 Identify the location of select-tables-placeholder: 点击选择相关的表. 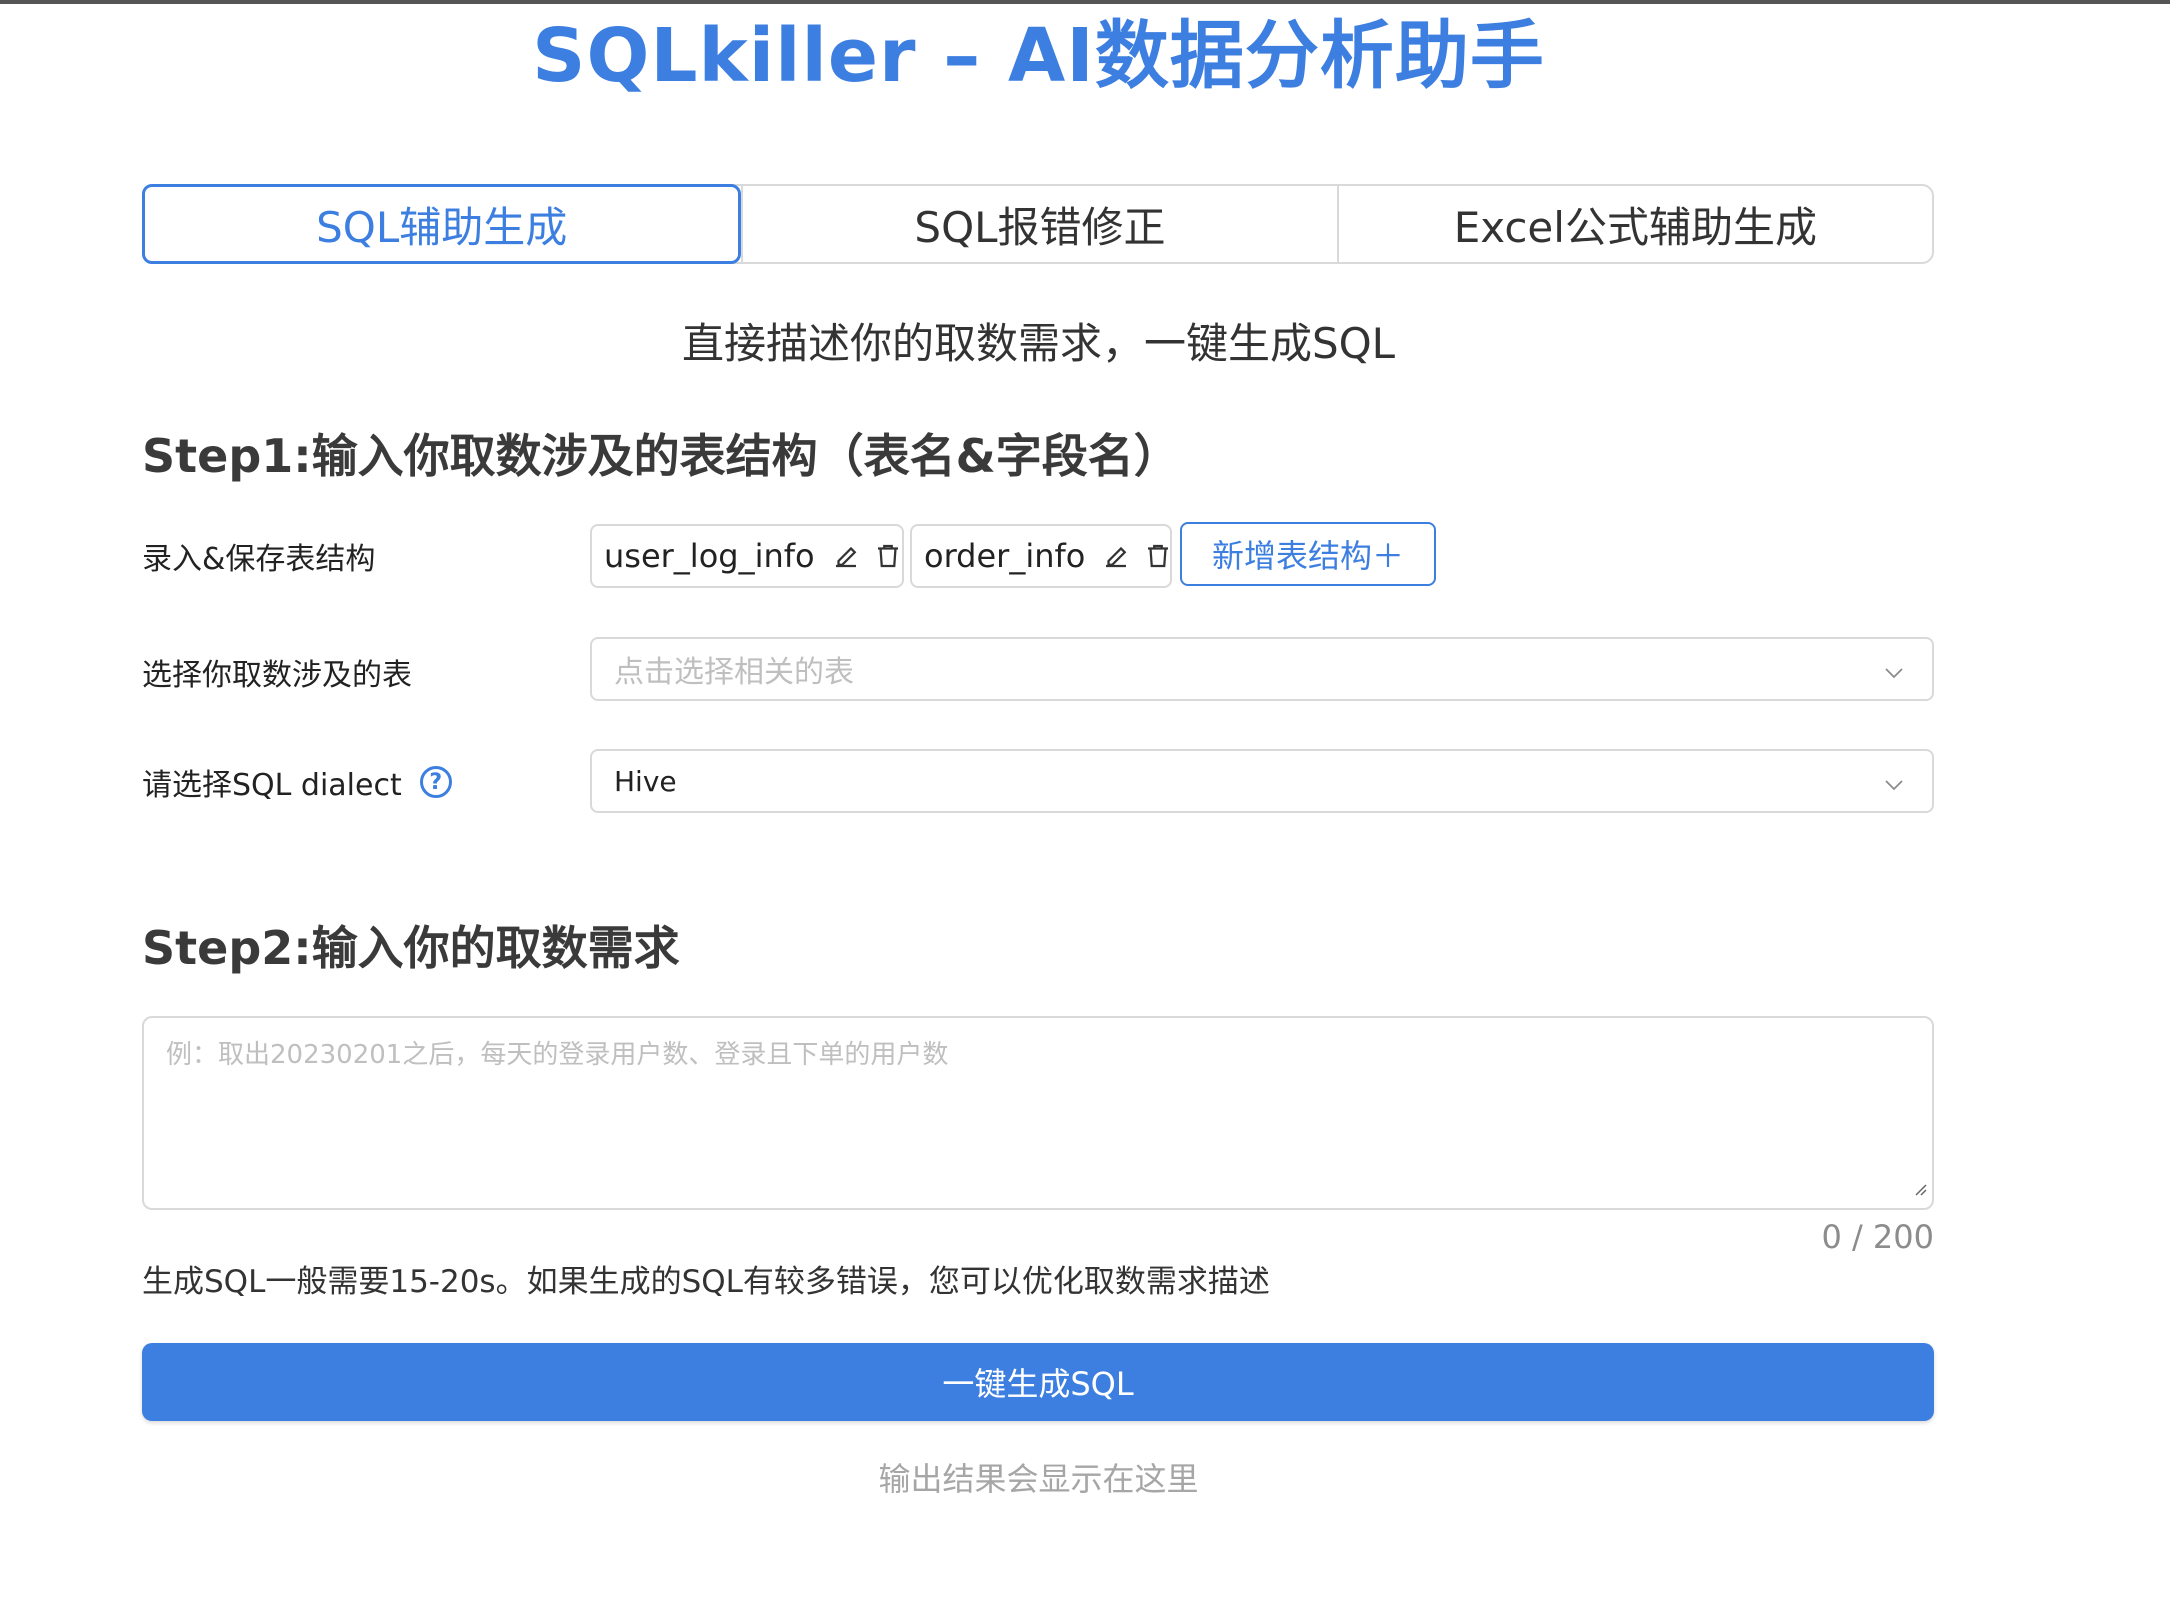
(734, 672).